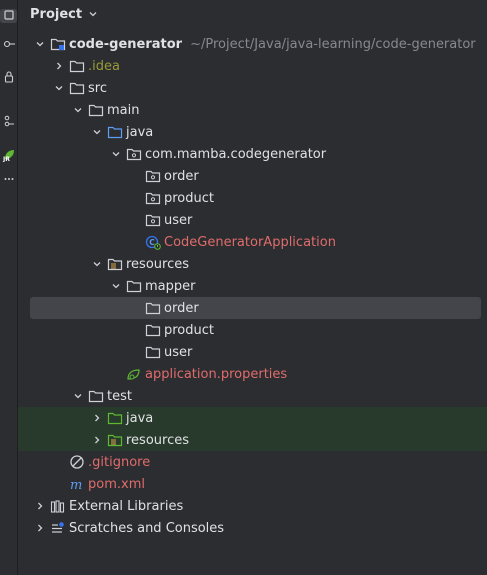  What do you see at coordinates (119, 462) in the screenshot?
I see `gitignore-label: .gitignore` at bounding box center [119, 462].